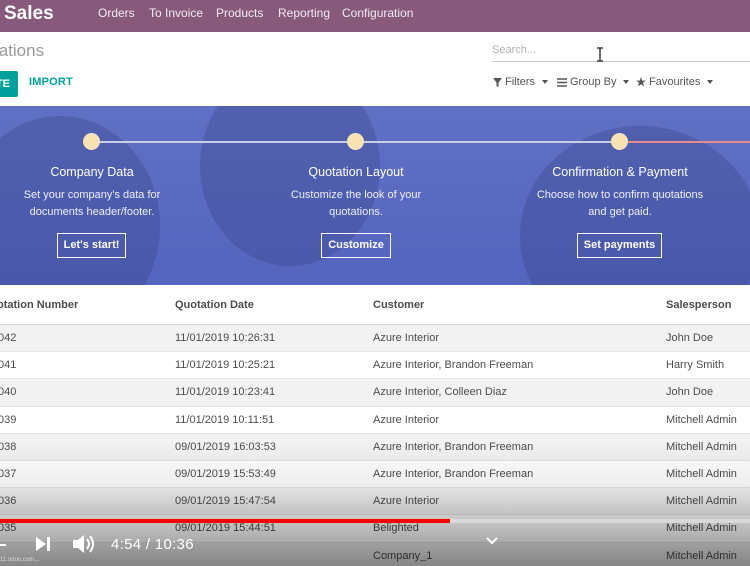  I want to click on cell-date: 09/01/2019 15:47:54, so click(225, 501).